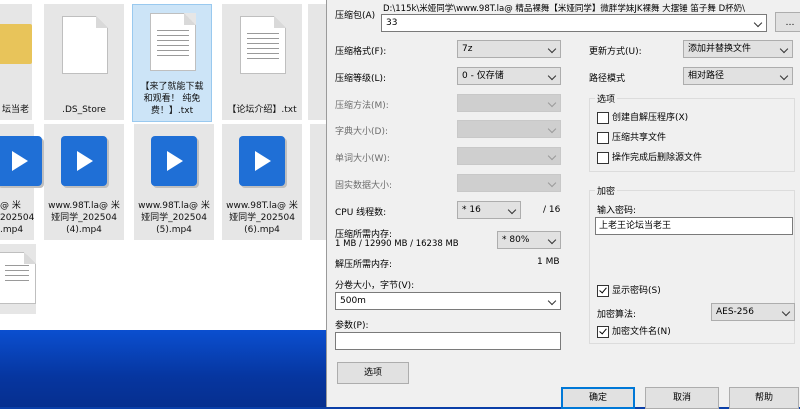  I want to click on file-label: 坛当老, so click(16, 110).